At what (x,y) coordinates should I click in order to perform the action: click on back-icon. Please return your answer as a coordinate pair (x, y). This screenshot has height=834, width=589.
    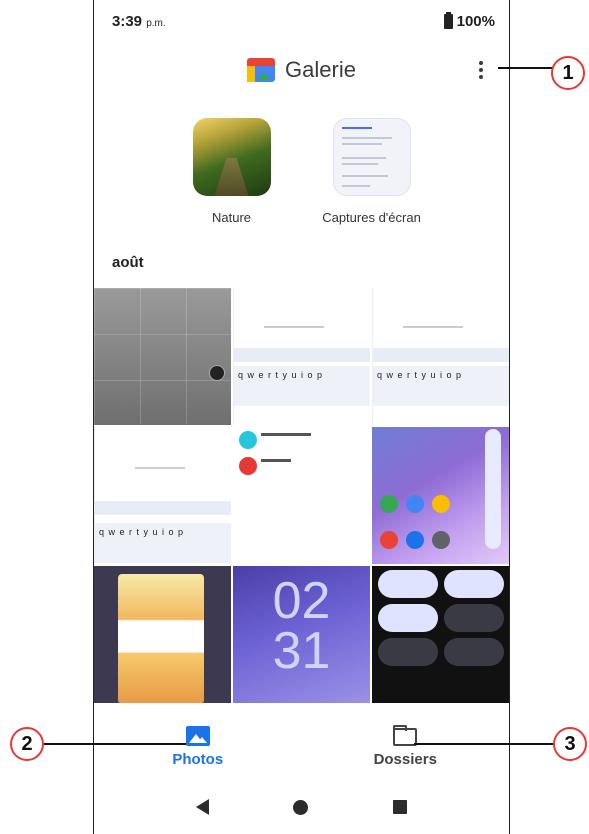
    Looking at the image, I should click on (203, 807).